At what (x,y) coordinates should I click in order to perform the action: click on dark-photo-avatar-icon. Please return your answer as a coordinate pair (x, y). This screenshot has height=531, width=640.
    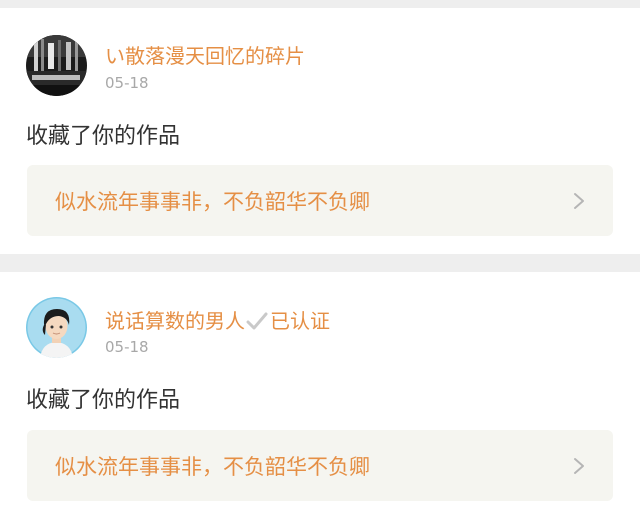
    Looking at the image, I should click on (56, 65).